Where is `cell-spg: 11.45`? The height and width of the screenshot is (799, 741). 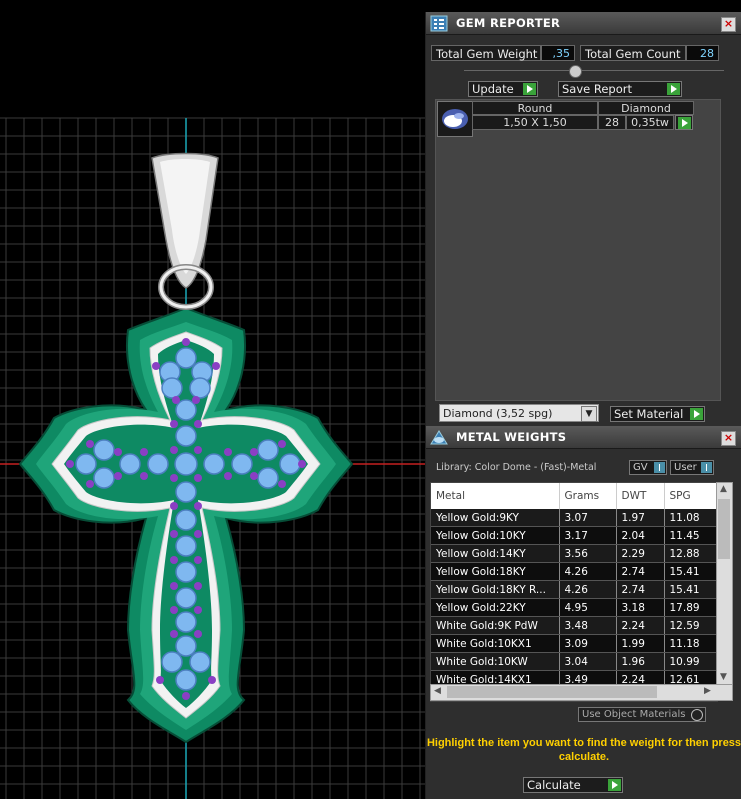 cell-spg: 11.45 is located at coordinates (690, 535).